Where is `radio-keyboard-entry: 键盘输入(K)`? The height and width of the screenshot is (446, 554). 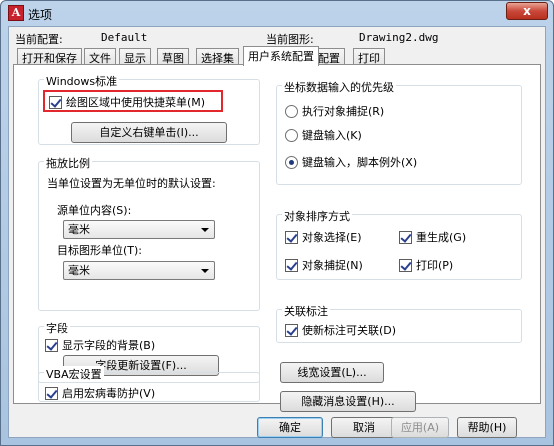
radio-keyboard-entry: 键盘输入(K) is located at coordinates (323, 135).